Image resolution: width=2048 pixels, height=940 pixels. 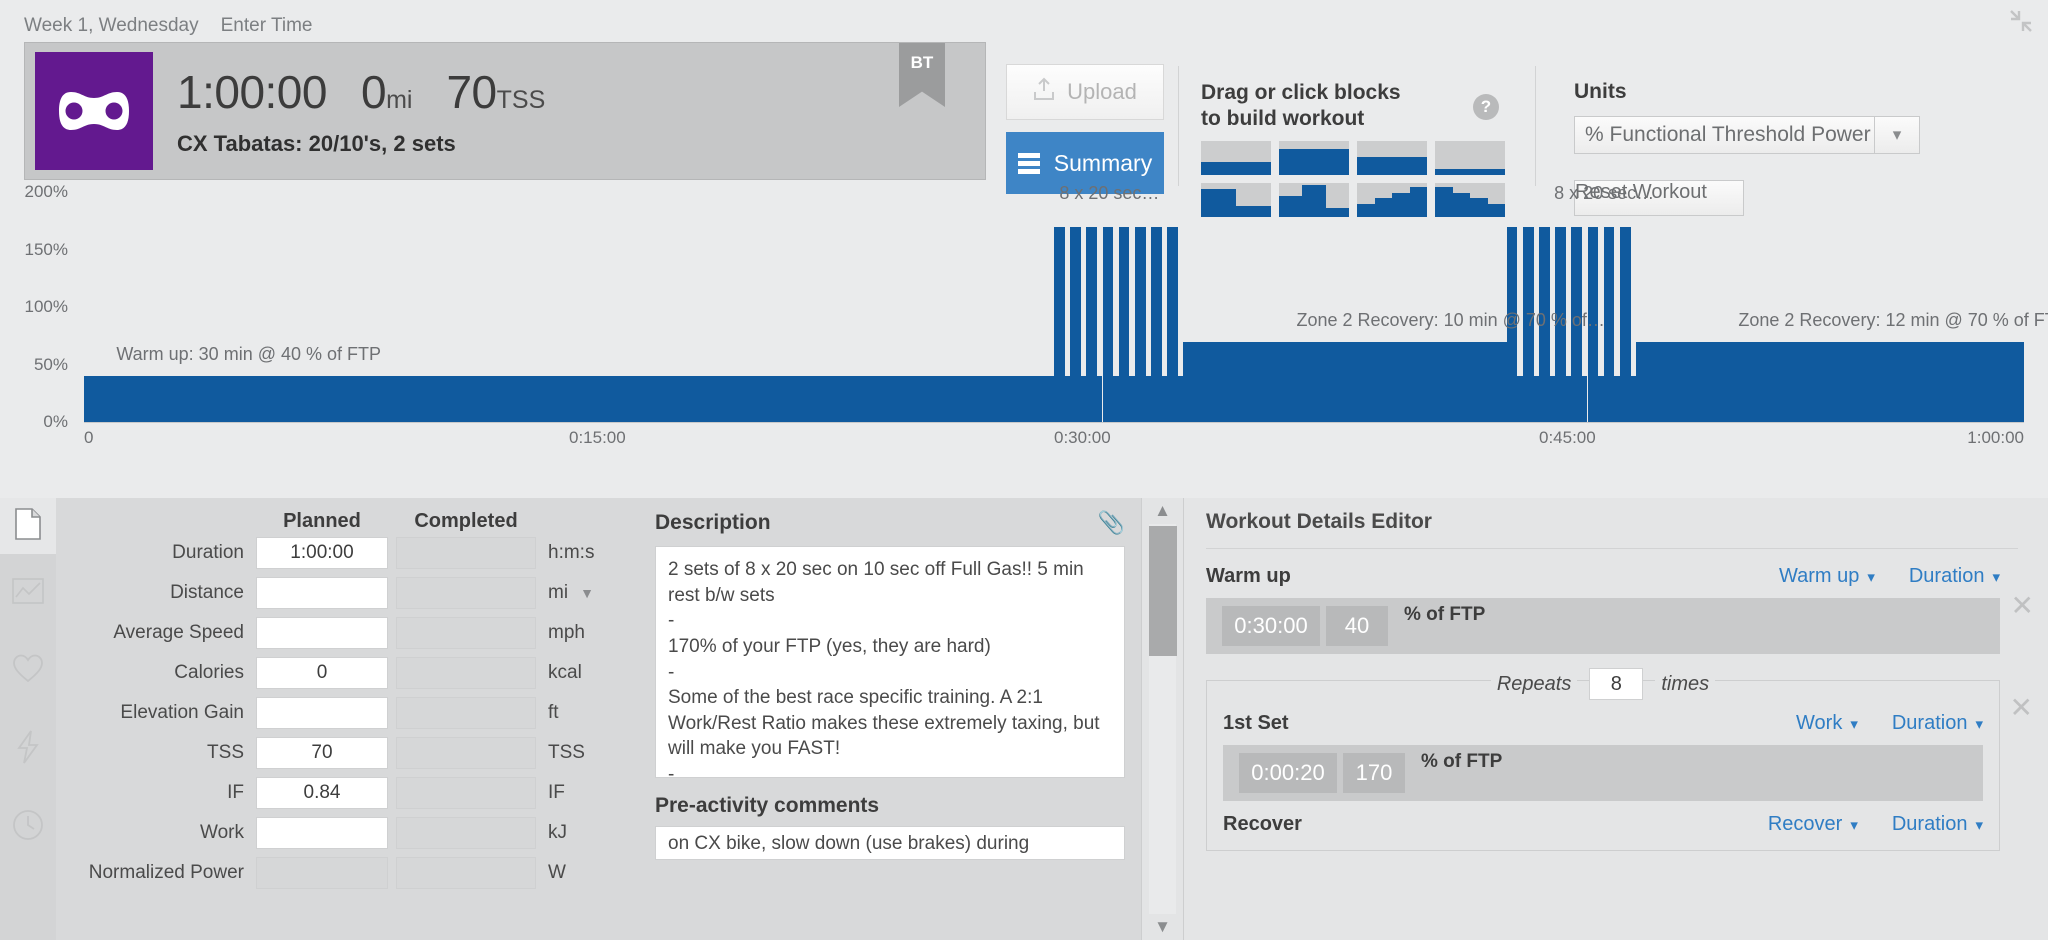 What do you see at coordinates (1486, 107) in the screenshot?
I see `help-icon: ?` at bounding box center [1486, 107].